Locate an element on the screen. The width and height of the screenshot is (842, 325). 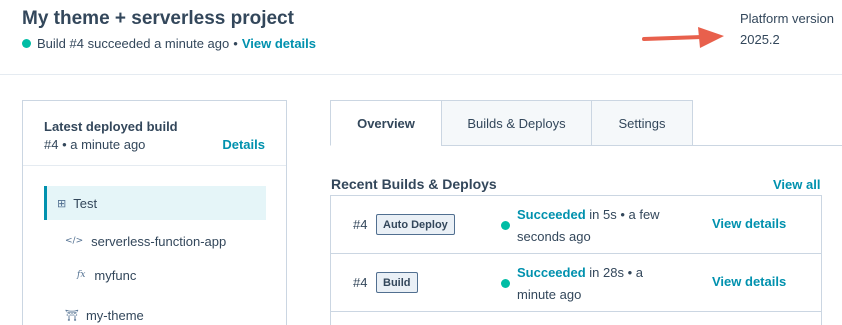
details-link: Details is located at coordinates (243, 144).